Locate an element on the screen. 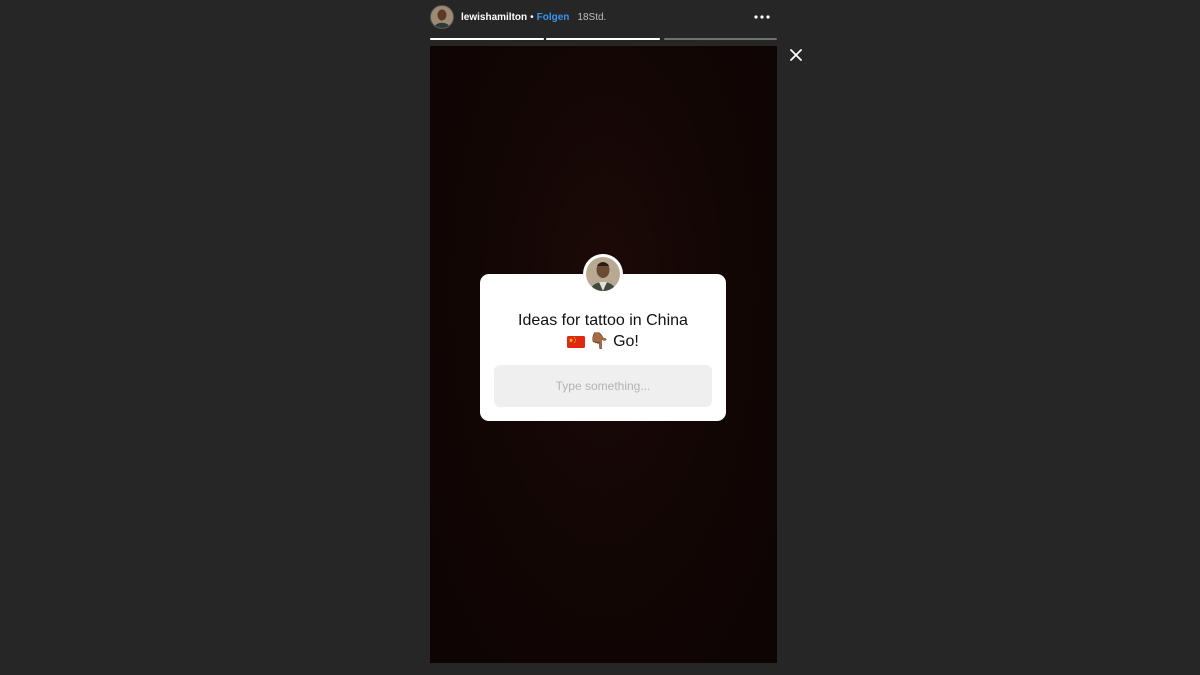 Image resolution: width=1200 pixels, height=675 pixels. more-horizontal-icon is located at coordinates (762, 17).